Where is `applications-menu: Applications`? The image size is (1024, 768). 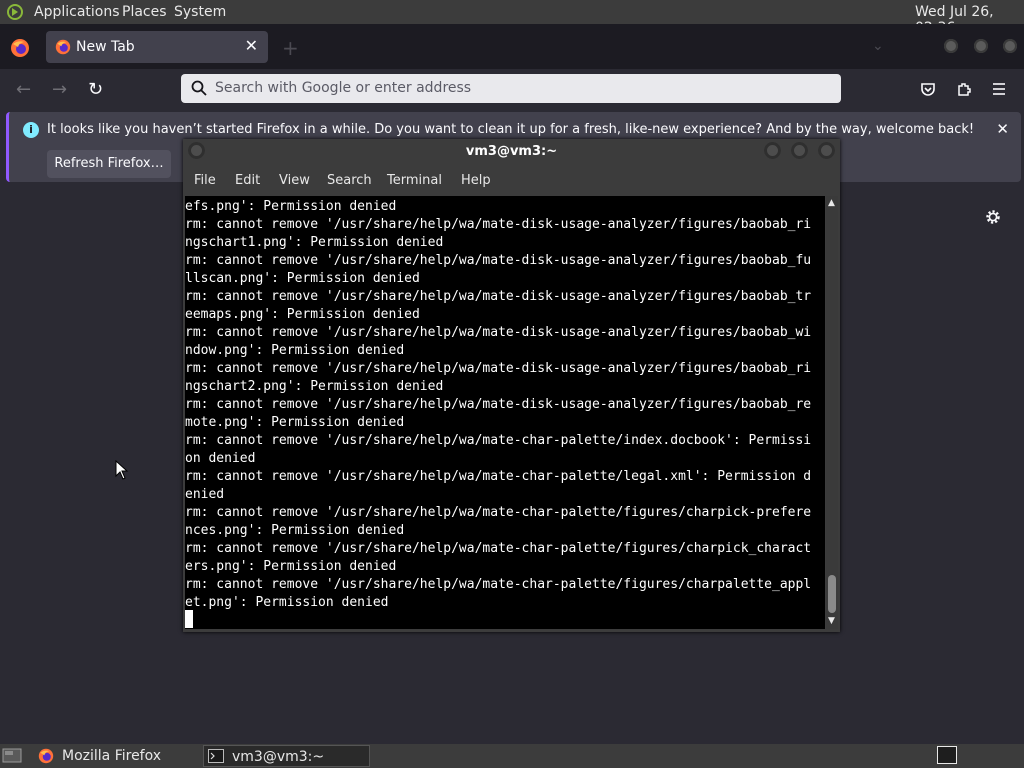
applications-menu: Applications is located at coordinates (77, 12).